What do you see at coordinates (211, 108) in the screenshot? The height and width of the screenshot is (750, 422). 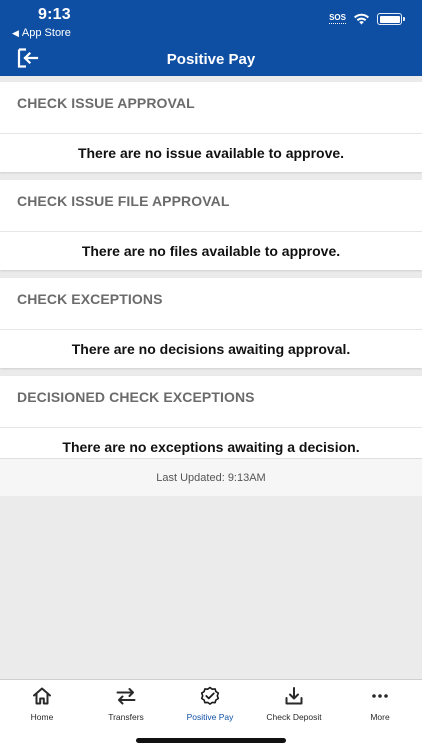 I see `section-title: CHECK ISSUE APPROVAL` at bounding box center [211, 108].